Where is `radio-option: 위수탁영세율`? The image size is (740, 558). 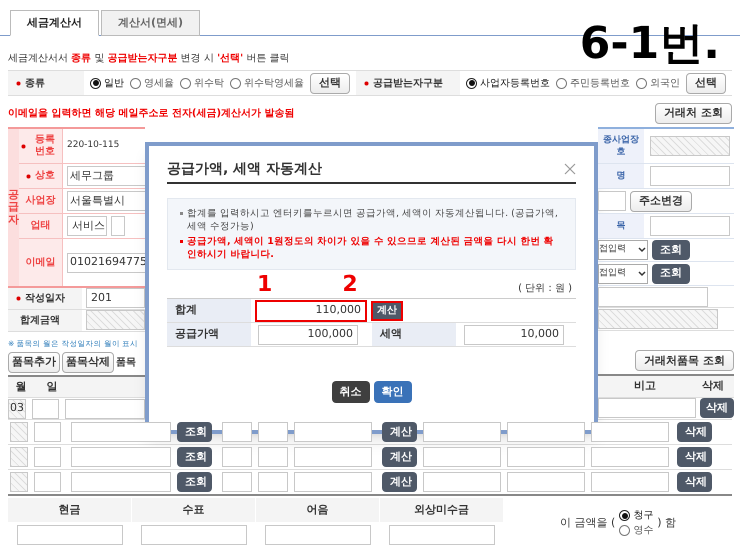 radio-option: 위수탁영세율 is located at coordinates (267, 83).